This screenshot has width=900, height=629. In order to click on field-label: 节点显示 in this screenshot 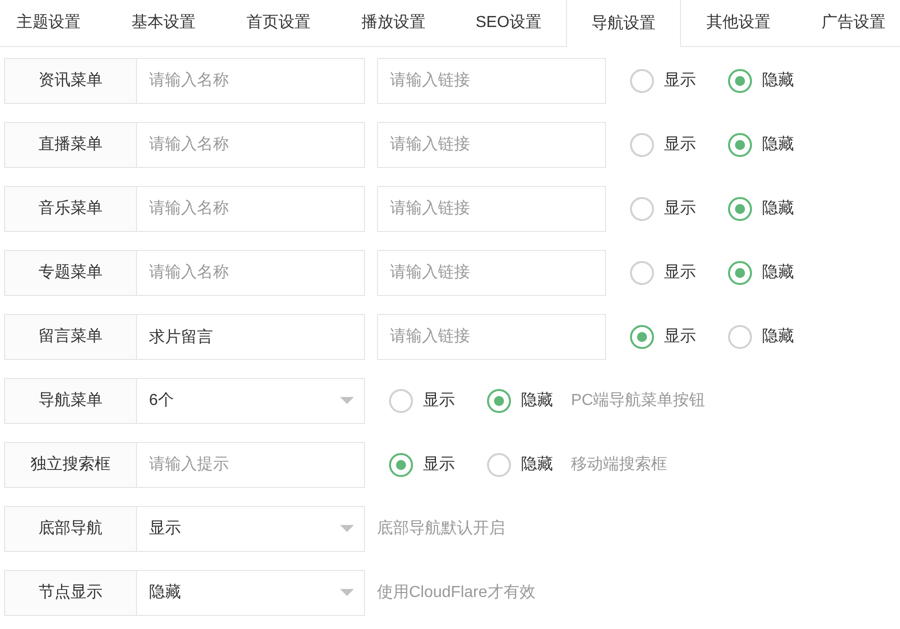, I will do `click(70, 593)`.